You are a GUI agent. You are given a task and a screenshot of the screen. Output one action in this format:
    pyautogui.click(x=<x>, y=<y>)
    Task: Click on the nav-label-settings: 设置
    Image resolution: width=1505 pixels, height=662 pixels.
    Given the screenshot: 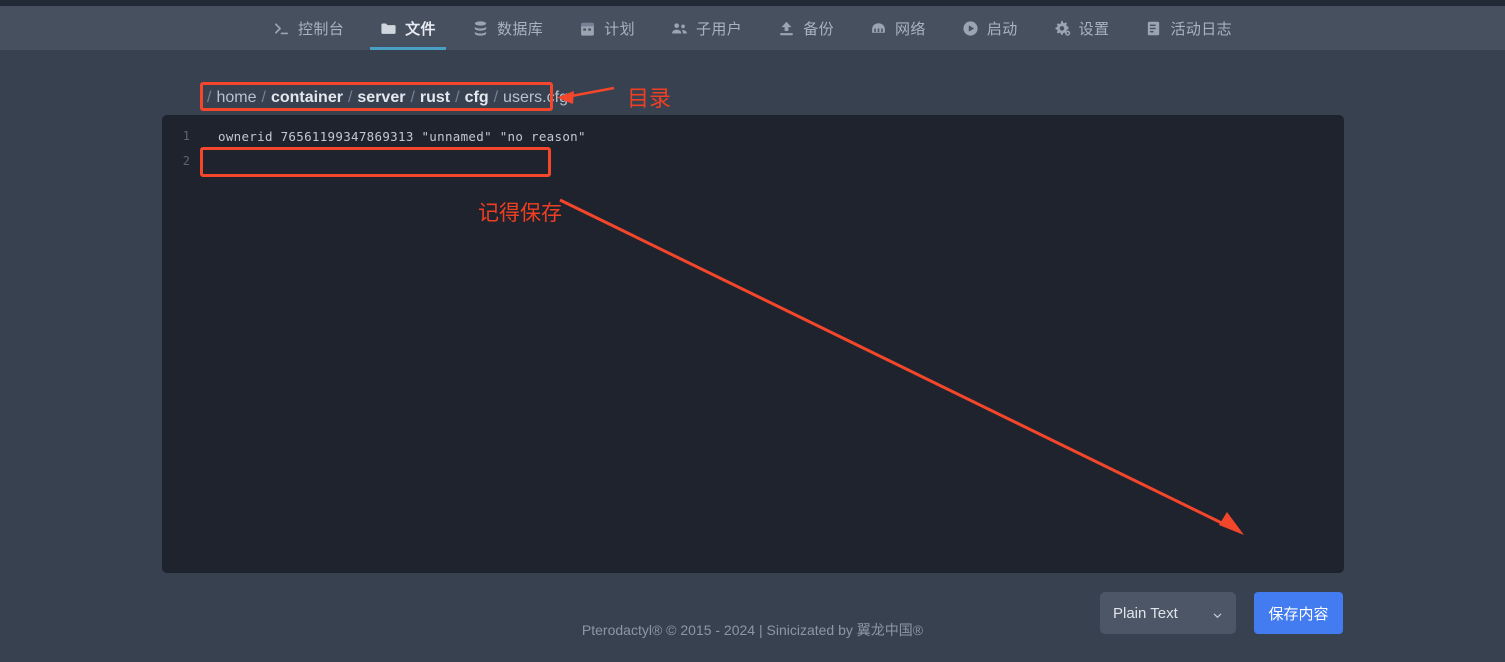 What is the action you would take?
    pyautogui.click(x=1094, y=29)
    